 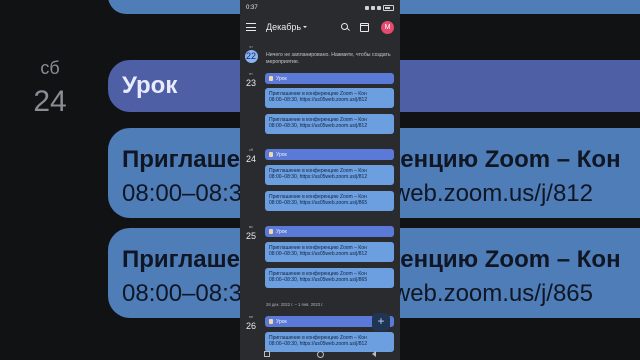 I want to click on day-number: 23, so click(x=250, y=83).